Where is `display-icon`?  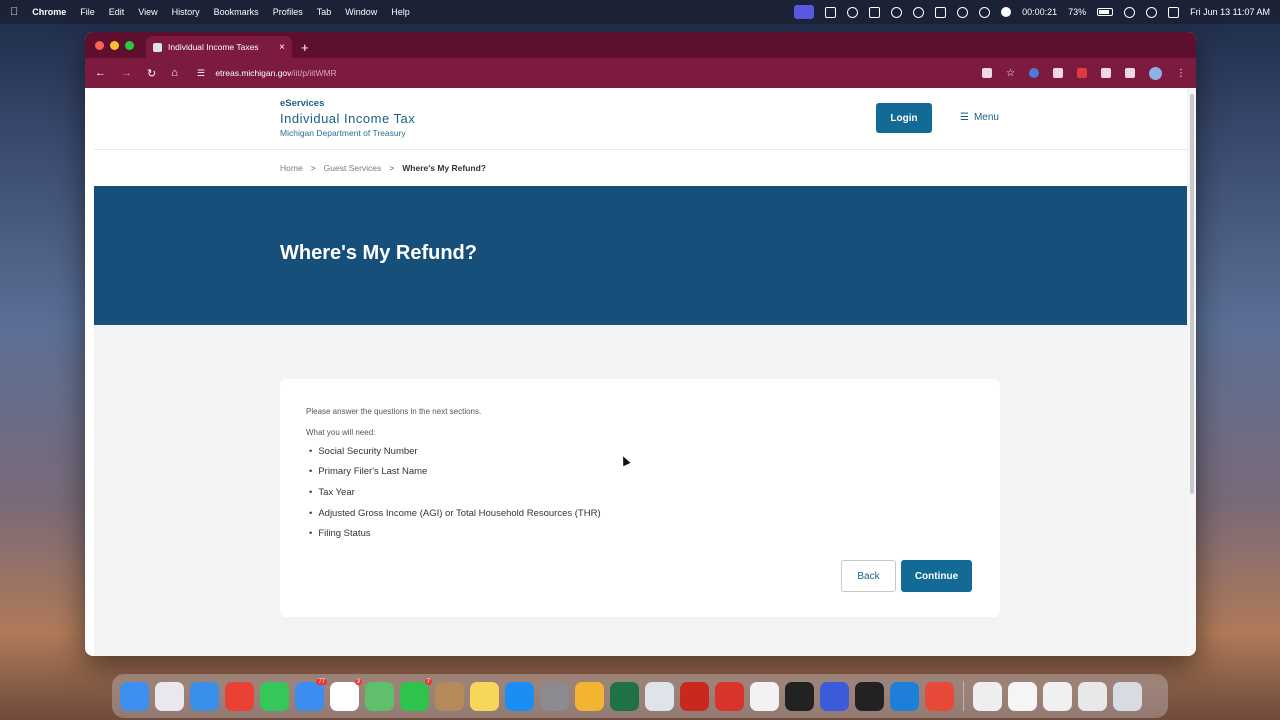
display-icon is located at coordinates (831, 12).